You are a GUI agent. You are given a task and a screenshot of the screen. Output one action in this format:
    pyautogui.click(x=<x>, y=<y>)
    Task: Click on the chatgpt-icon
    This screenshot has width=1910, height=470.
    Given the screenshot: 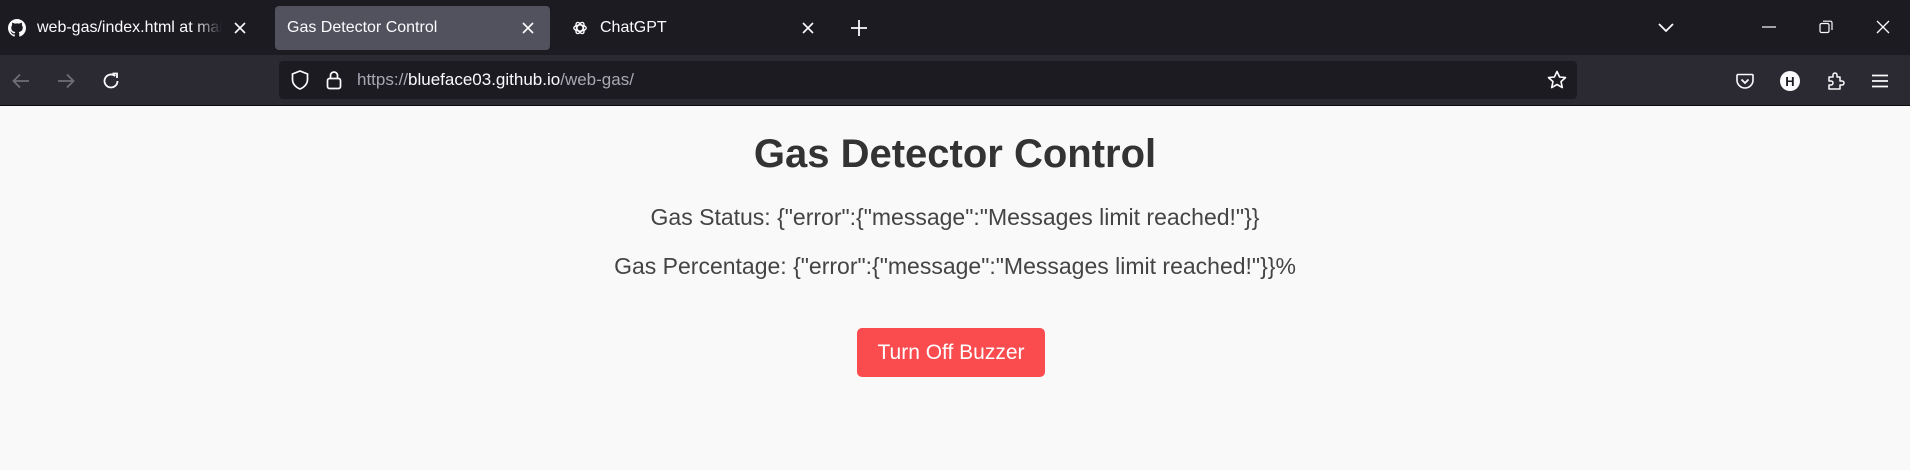 What is the action you would take?
    pyautogui.click(x=580, y=28)
    